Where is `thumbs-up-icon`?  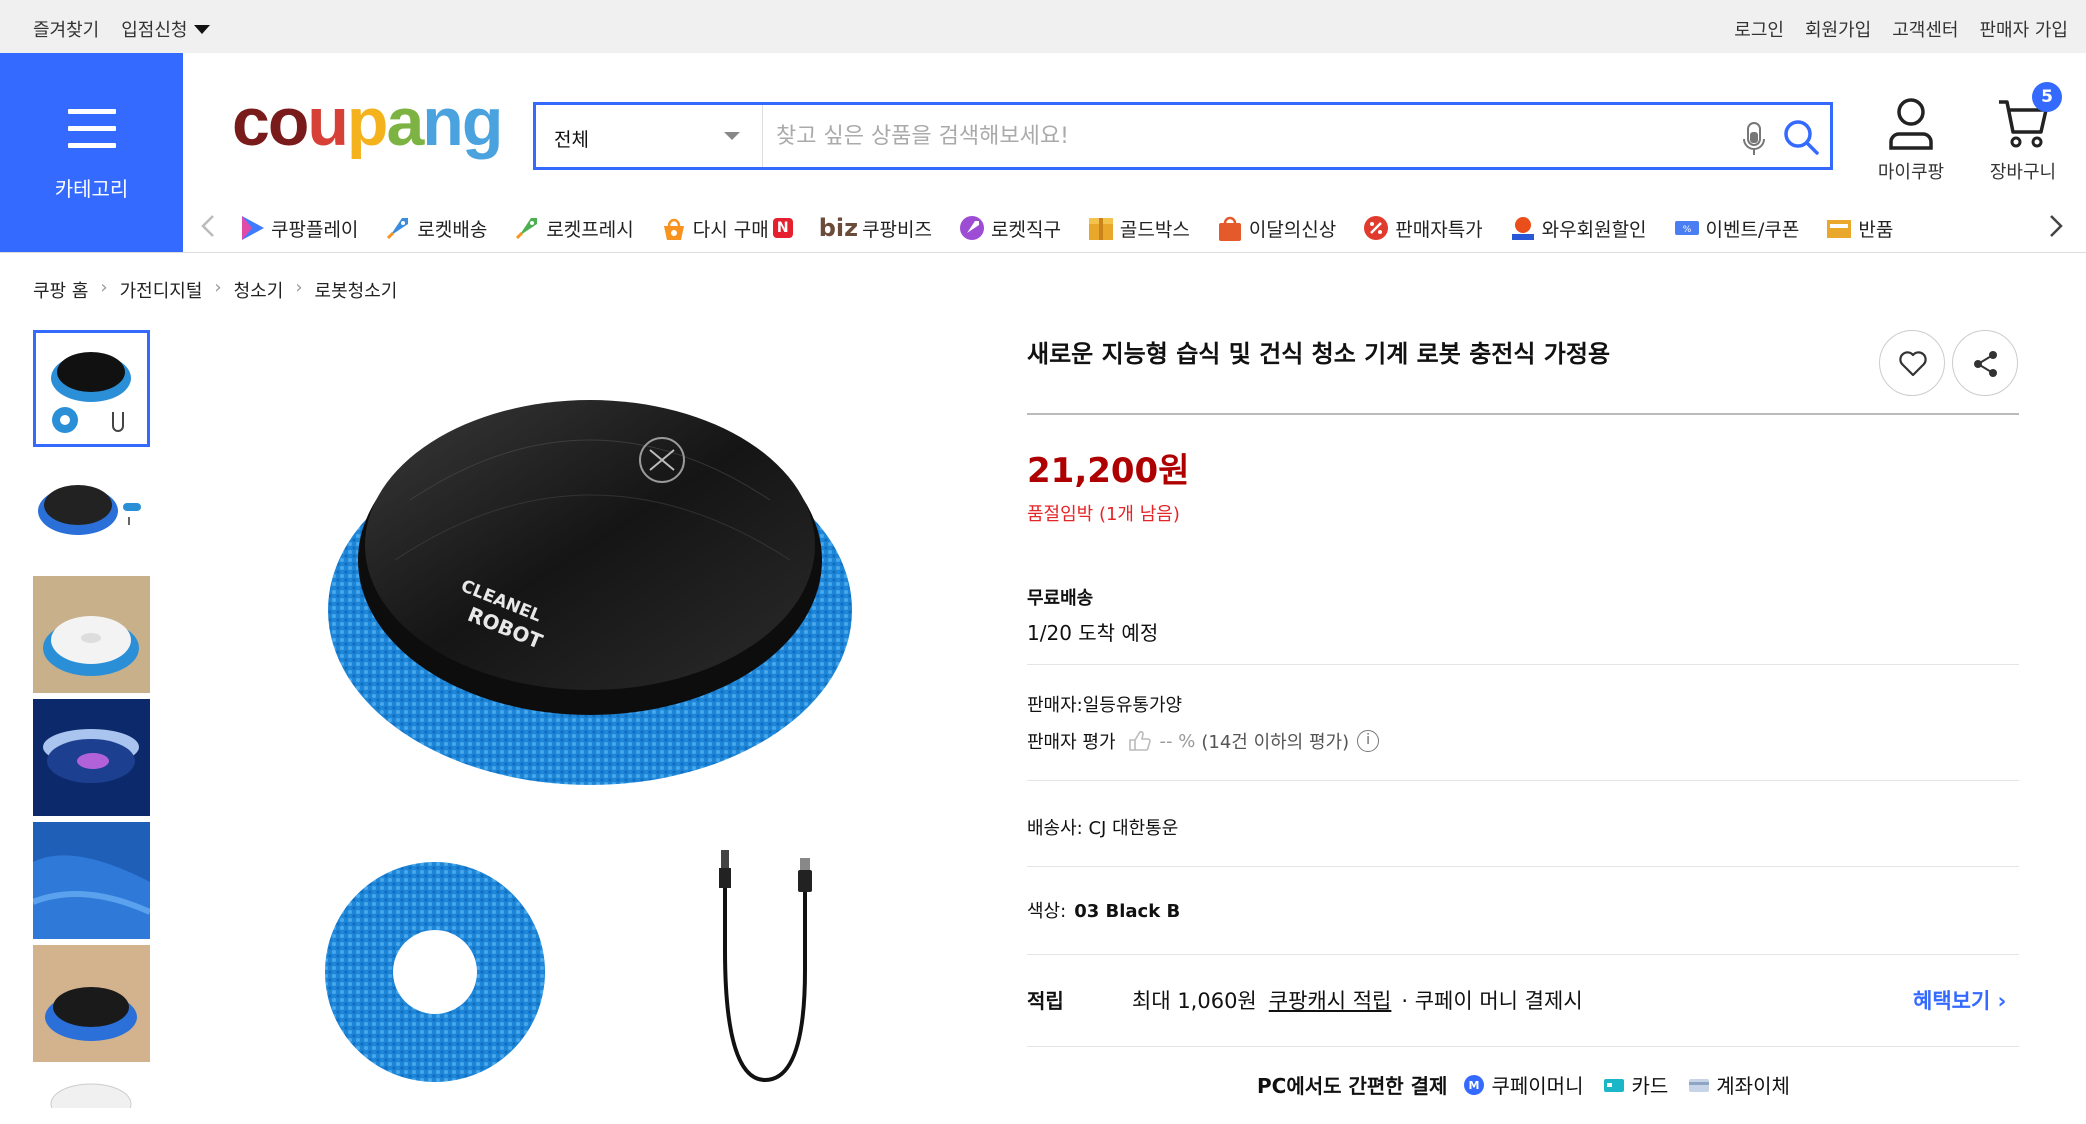
thumbs-up-icon is located at coordinates (1139, 740).